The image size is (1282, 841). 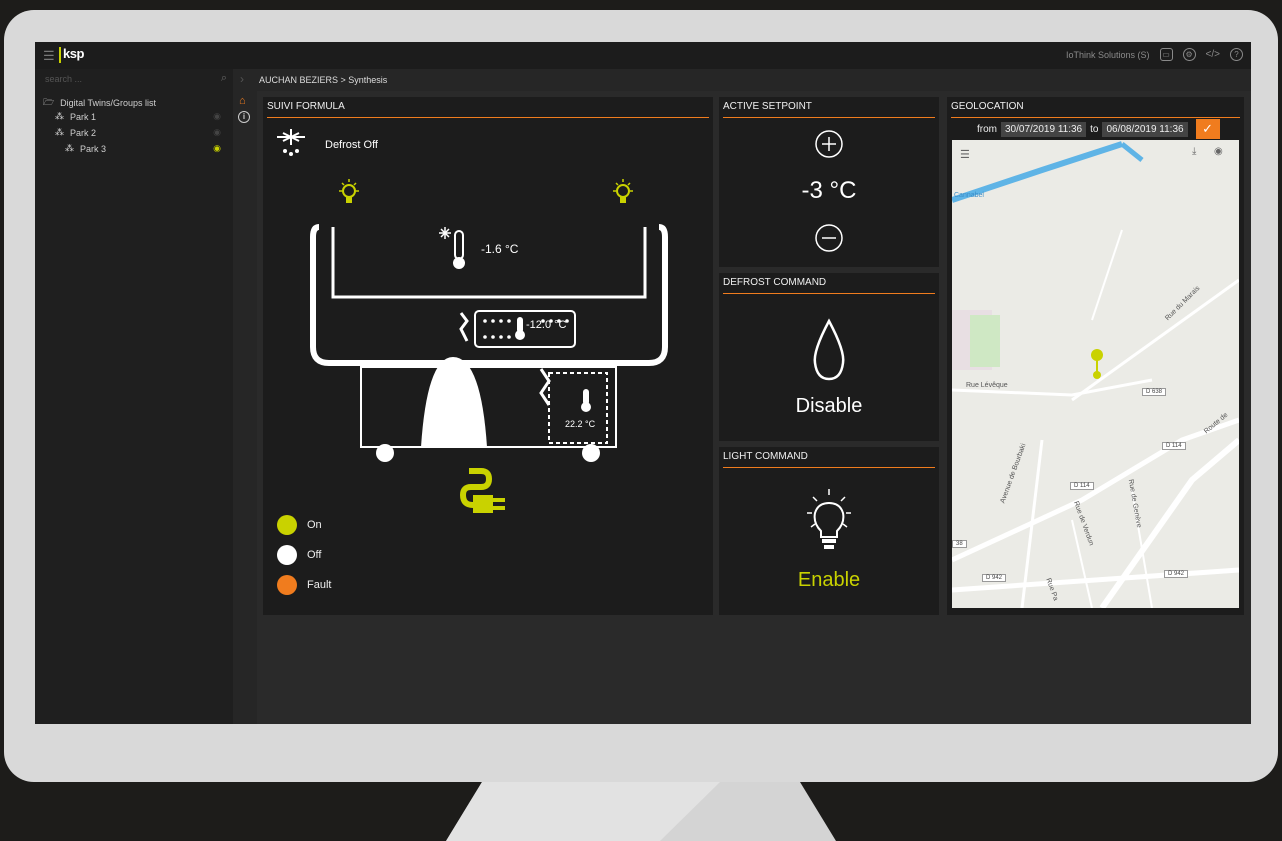 What do you see at coordinates (287, 585) in the screenshot?
I see `status-dot-fault` at bounding box center [287, 585].